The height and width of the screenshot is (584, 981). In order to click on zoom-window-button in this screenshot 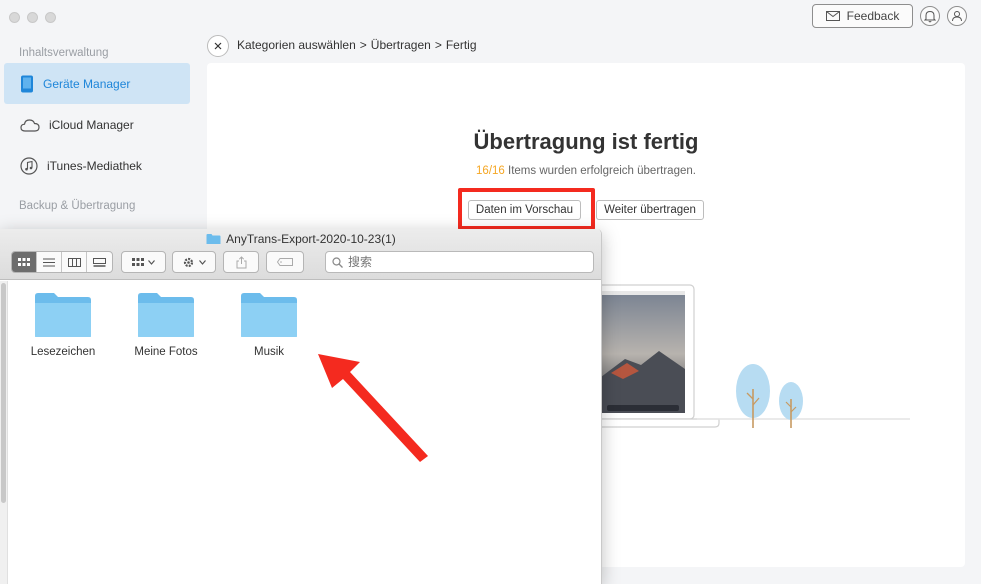, I will do `click(50, 17)`.